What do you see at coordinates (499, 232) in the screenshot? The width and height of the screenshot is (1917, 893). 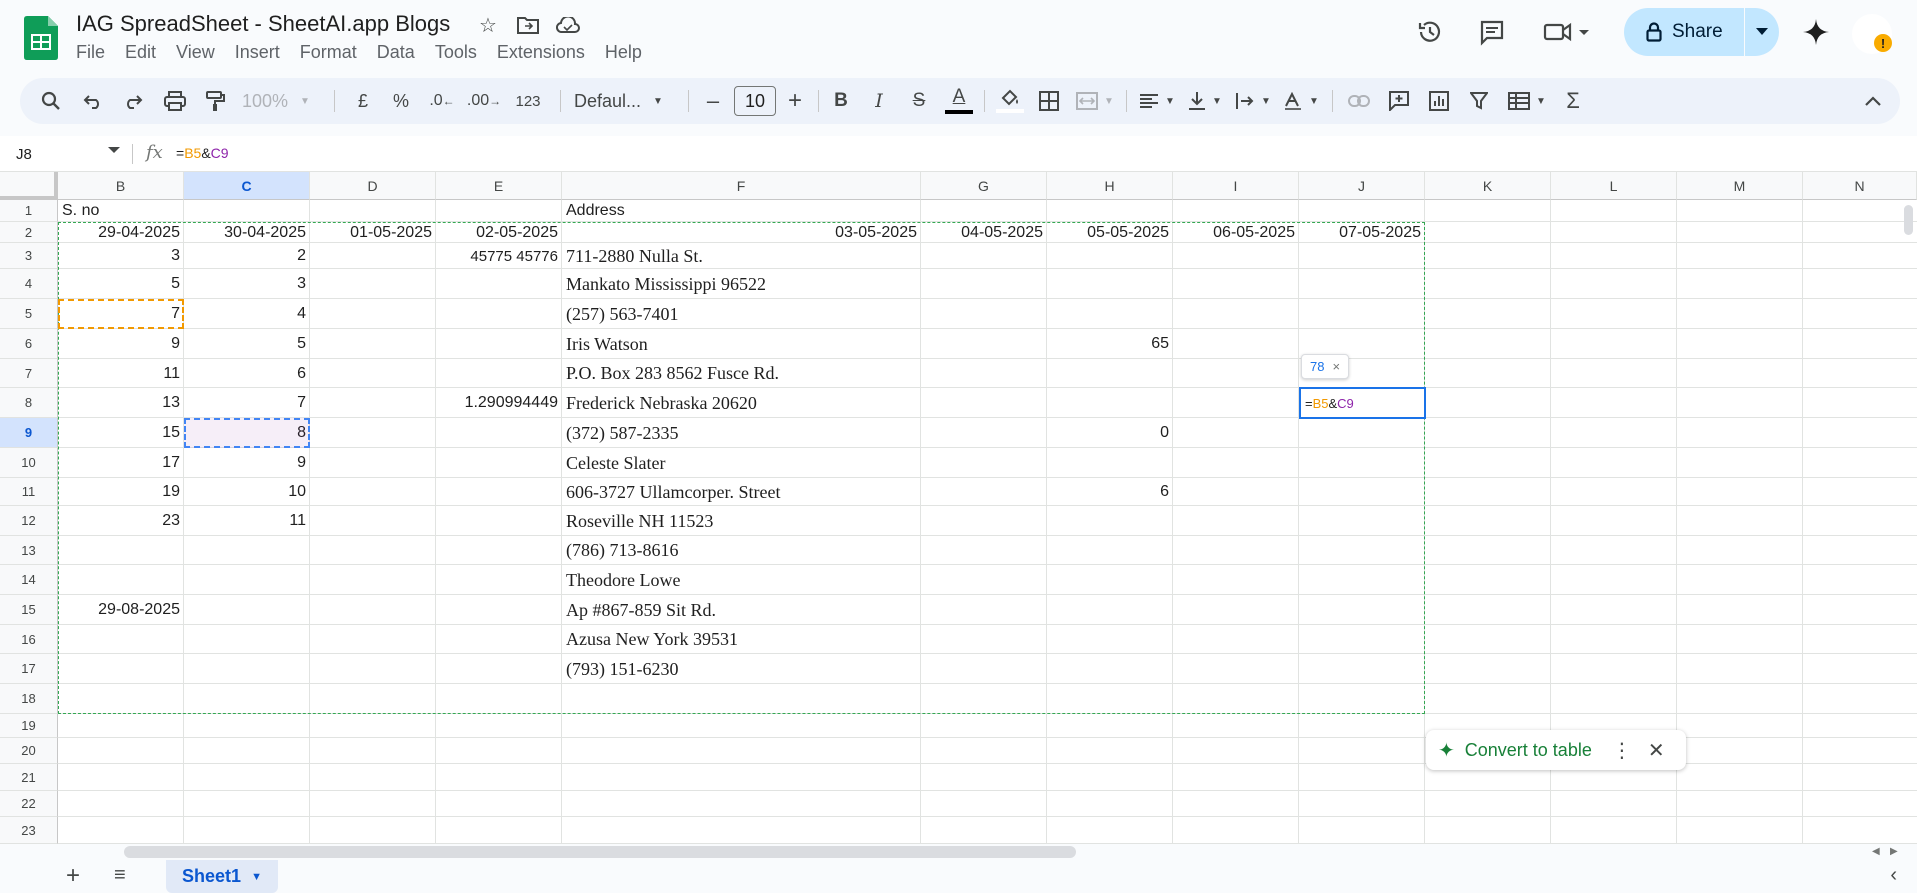 I see `cell-e2: 02-05-2025` at bounding box center [499, 232].